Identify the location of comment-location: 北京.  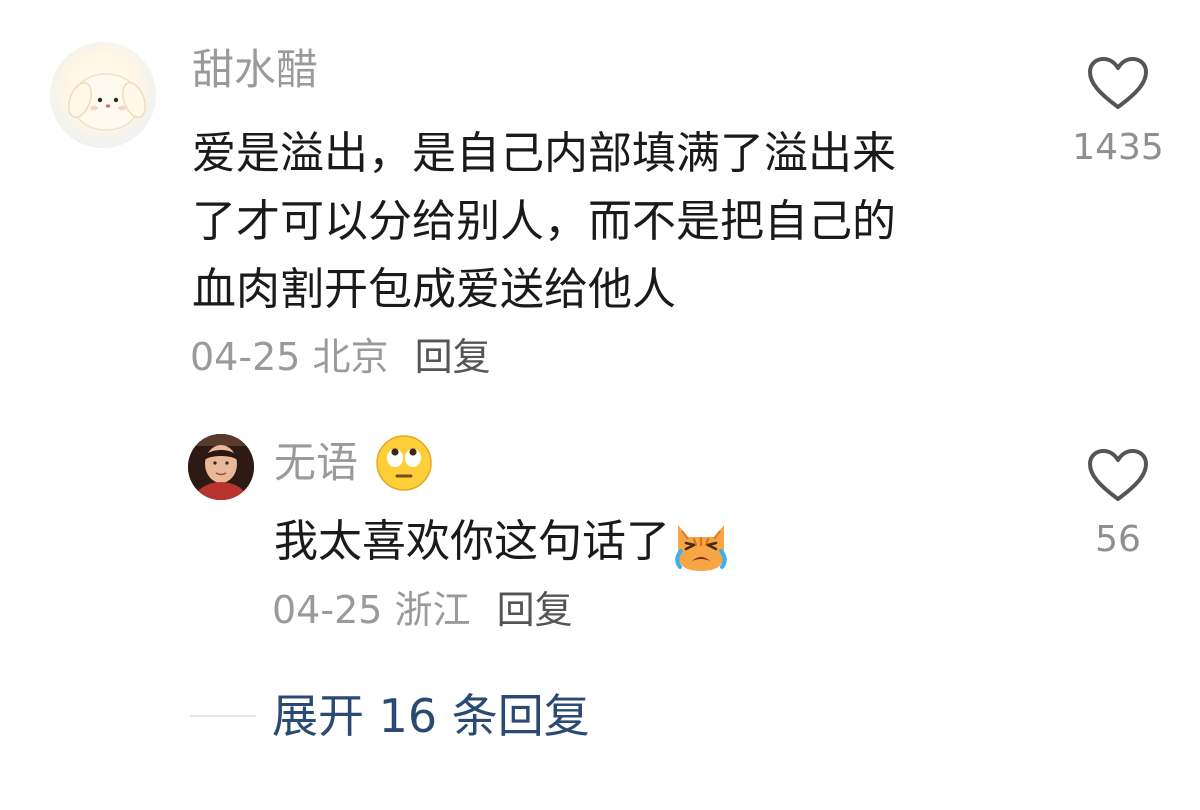
(350, 357).